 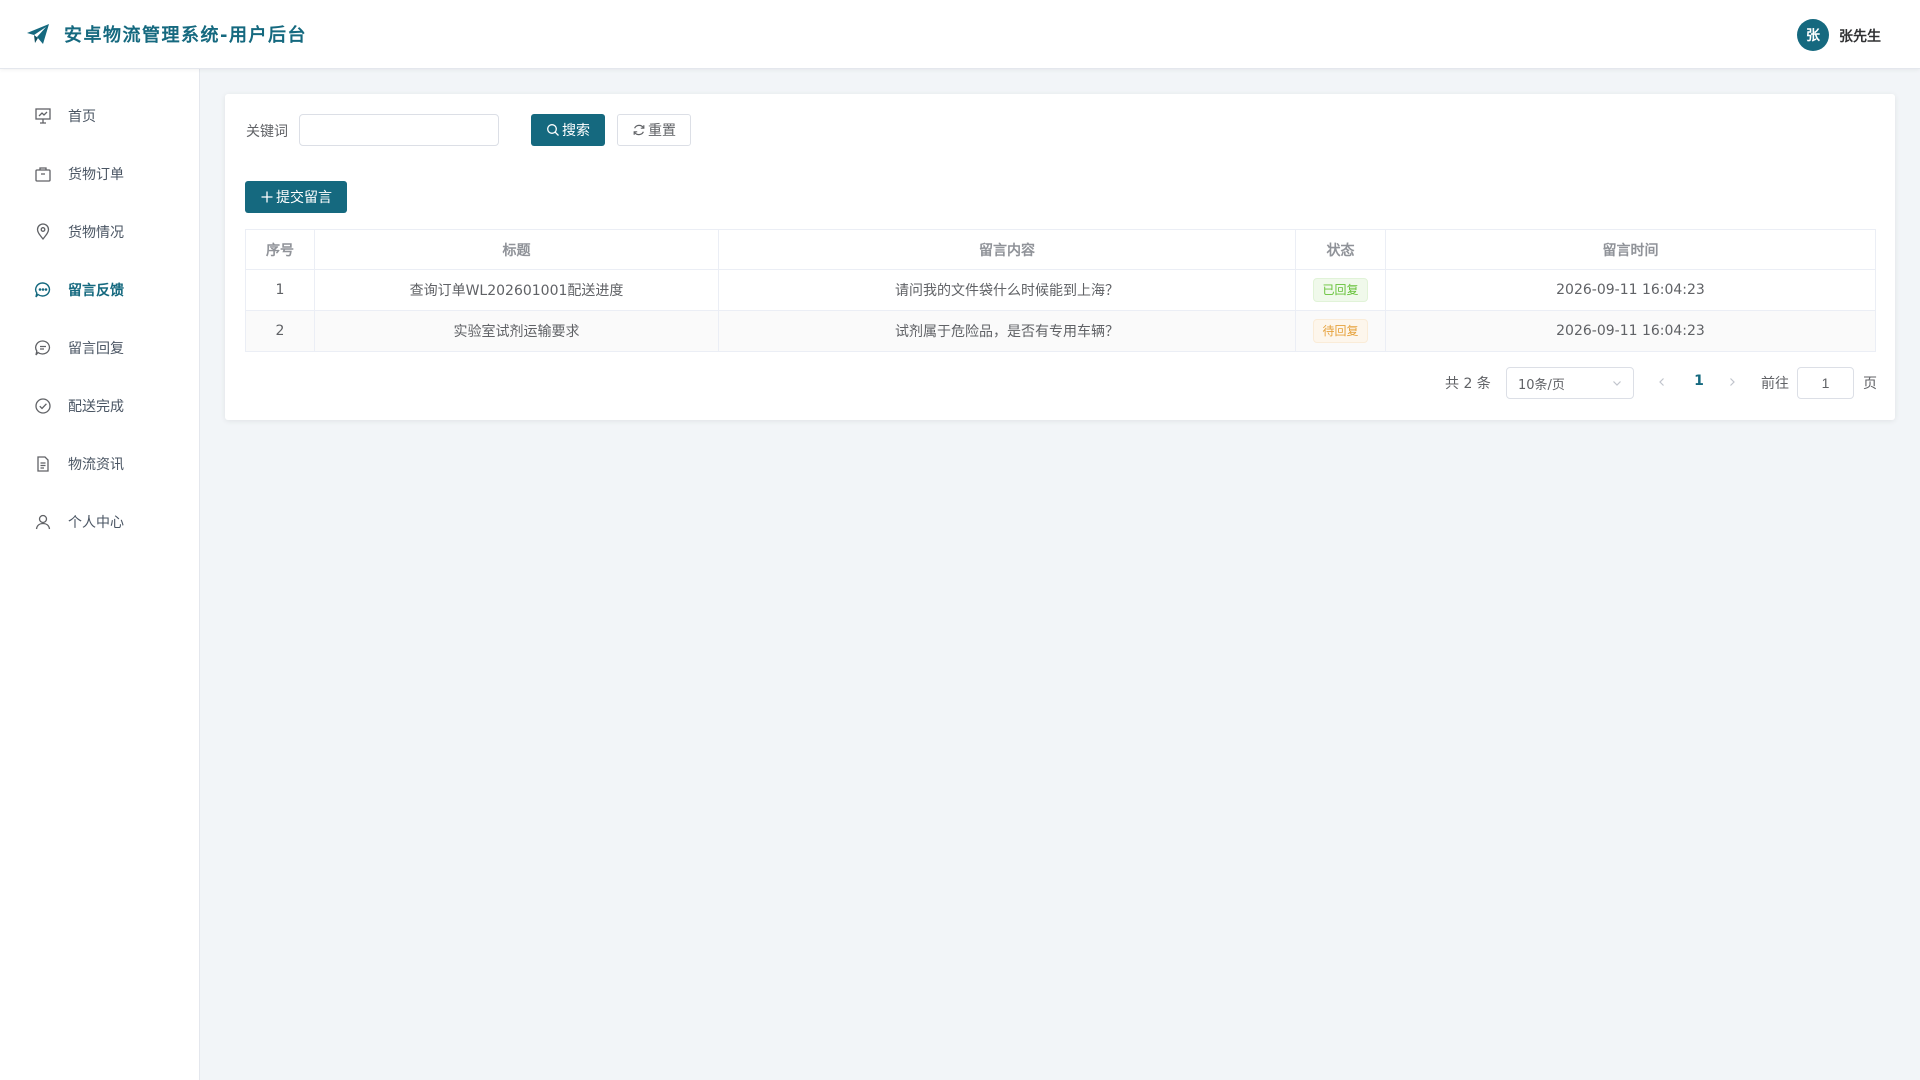 I want to click on plus-icon, so click(x=267, y=197).